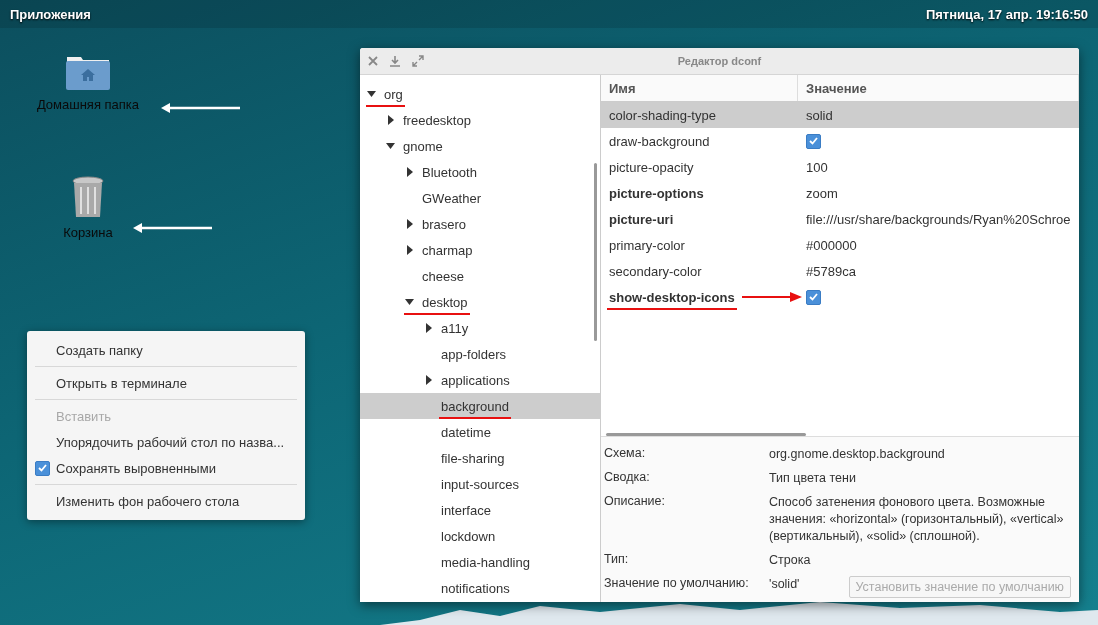 Image resolution: width=1098 pixels, height=625 pixels. I want to click on tree-item: background, so click(480, 406).